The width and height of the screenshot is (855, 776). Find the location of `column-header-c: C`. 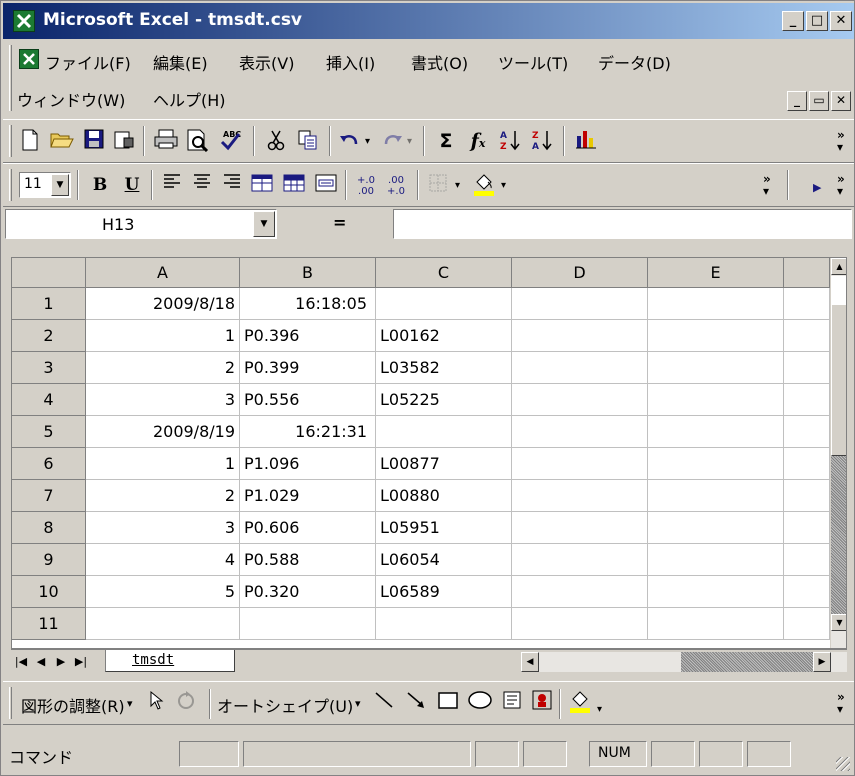

column-header-c: C is located at coordinates (444, 273).